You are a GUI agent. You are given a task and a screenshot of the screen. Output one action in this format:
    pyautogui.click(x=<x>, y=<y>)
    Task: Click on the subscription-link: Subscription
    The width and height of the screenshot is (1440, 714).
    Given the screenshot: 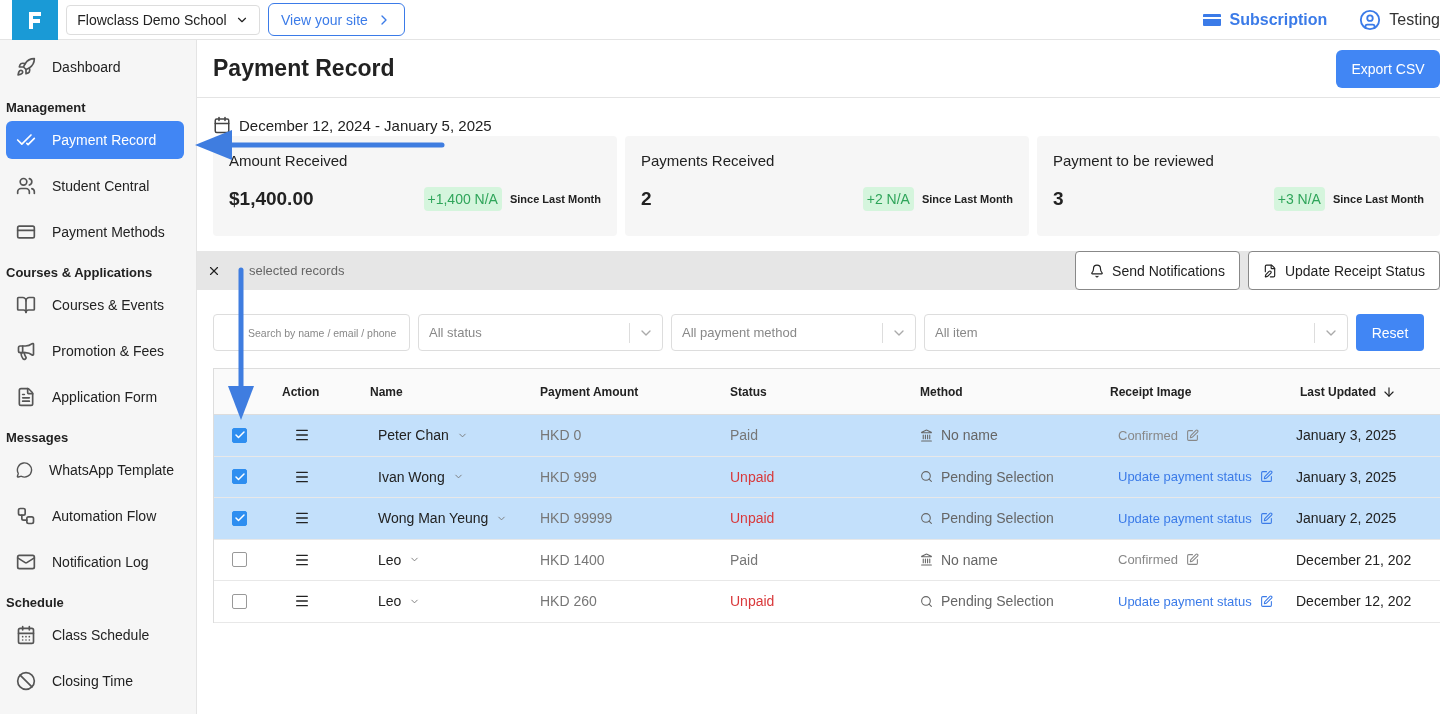 What is the action you would take?
    pyautogui.click(x=1263, y=19)
    